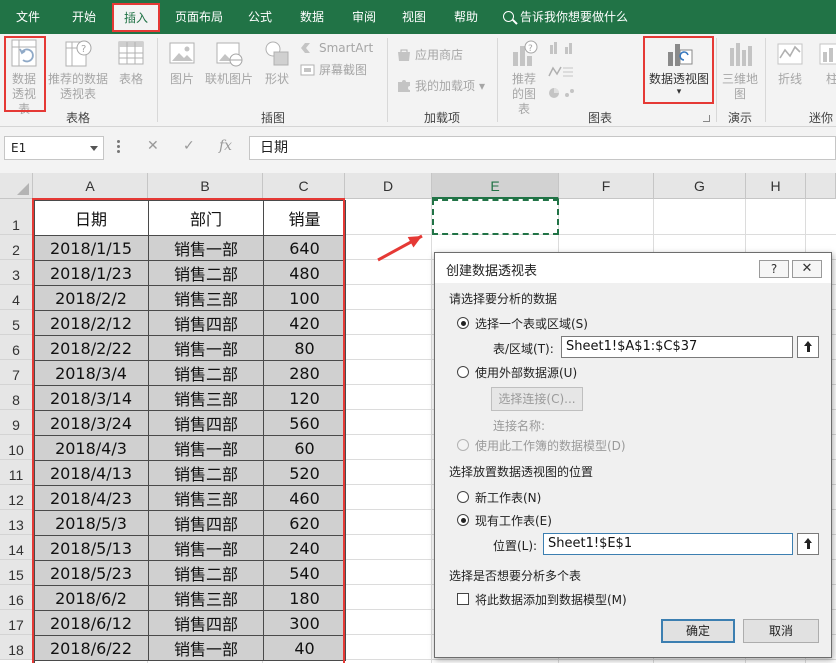 Image resolution: width=836 pixels, height=663 pixels. What do you see at coordinates (260, 17) in the screenshot?
I see `tab-formulas: 公式` at bounding box center [260, 17].